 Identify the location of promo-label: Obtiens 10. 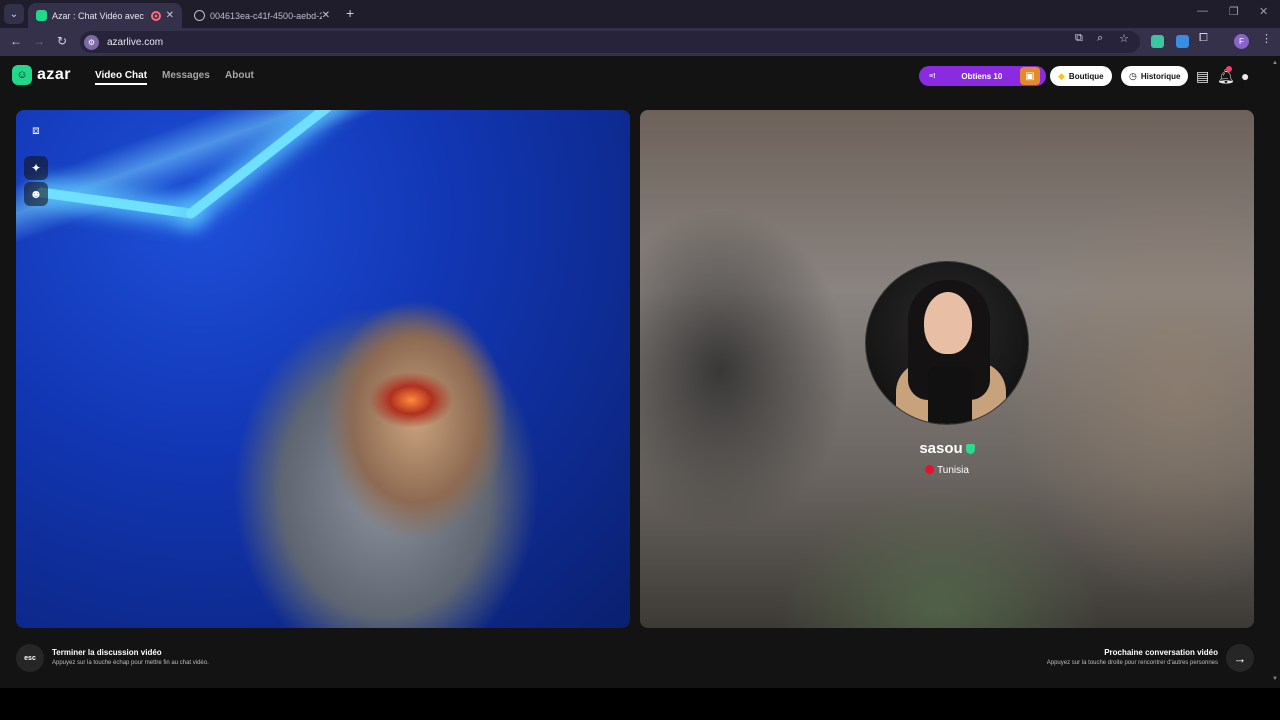
(982, 76).